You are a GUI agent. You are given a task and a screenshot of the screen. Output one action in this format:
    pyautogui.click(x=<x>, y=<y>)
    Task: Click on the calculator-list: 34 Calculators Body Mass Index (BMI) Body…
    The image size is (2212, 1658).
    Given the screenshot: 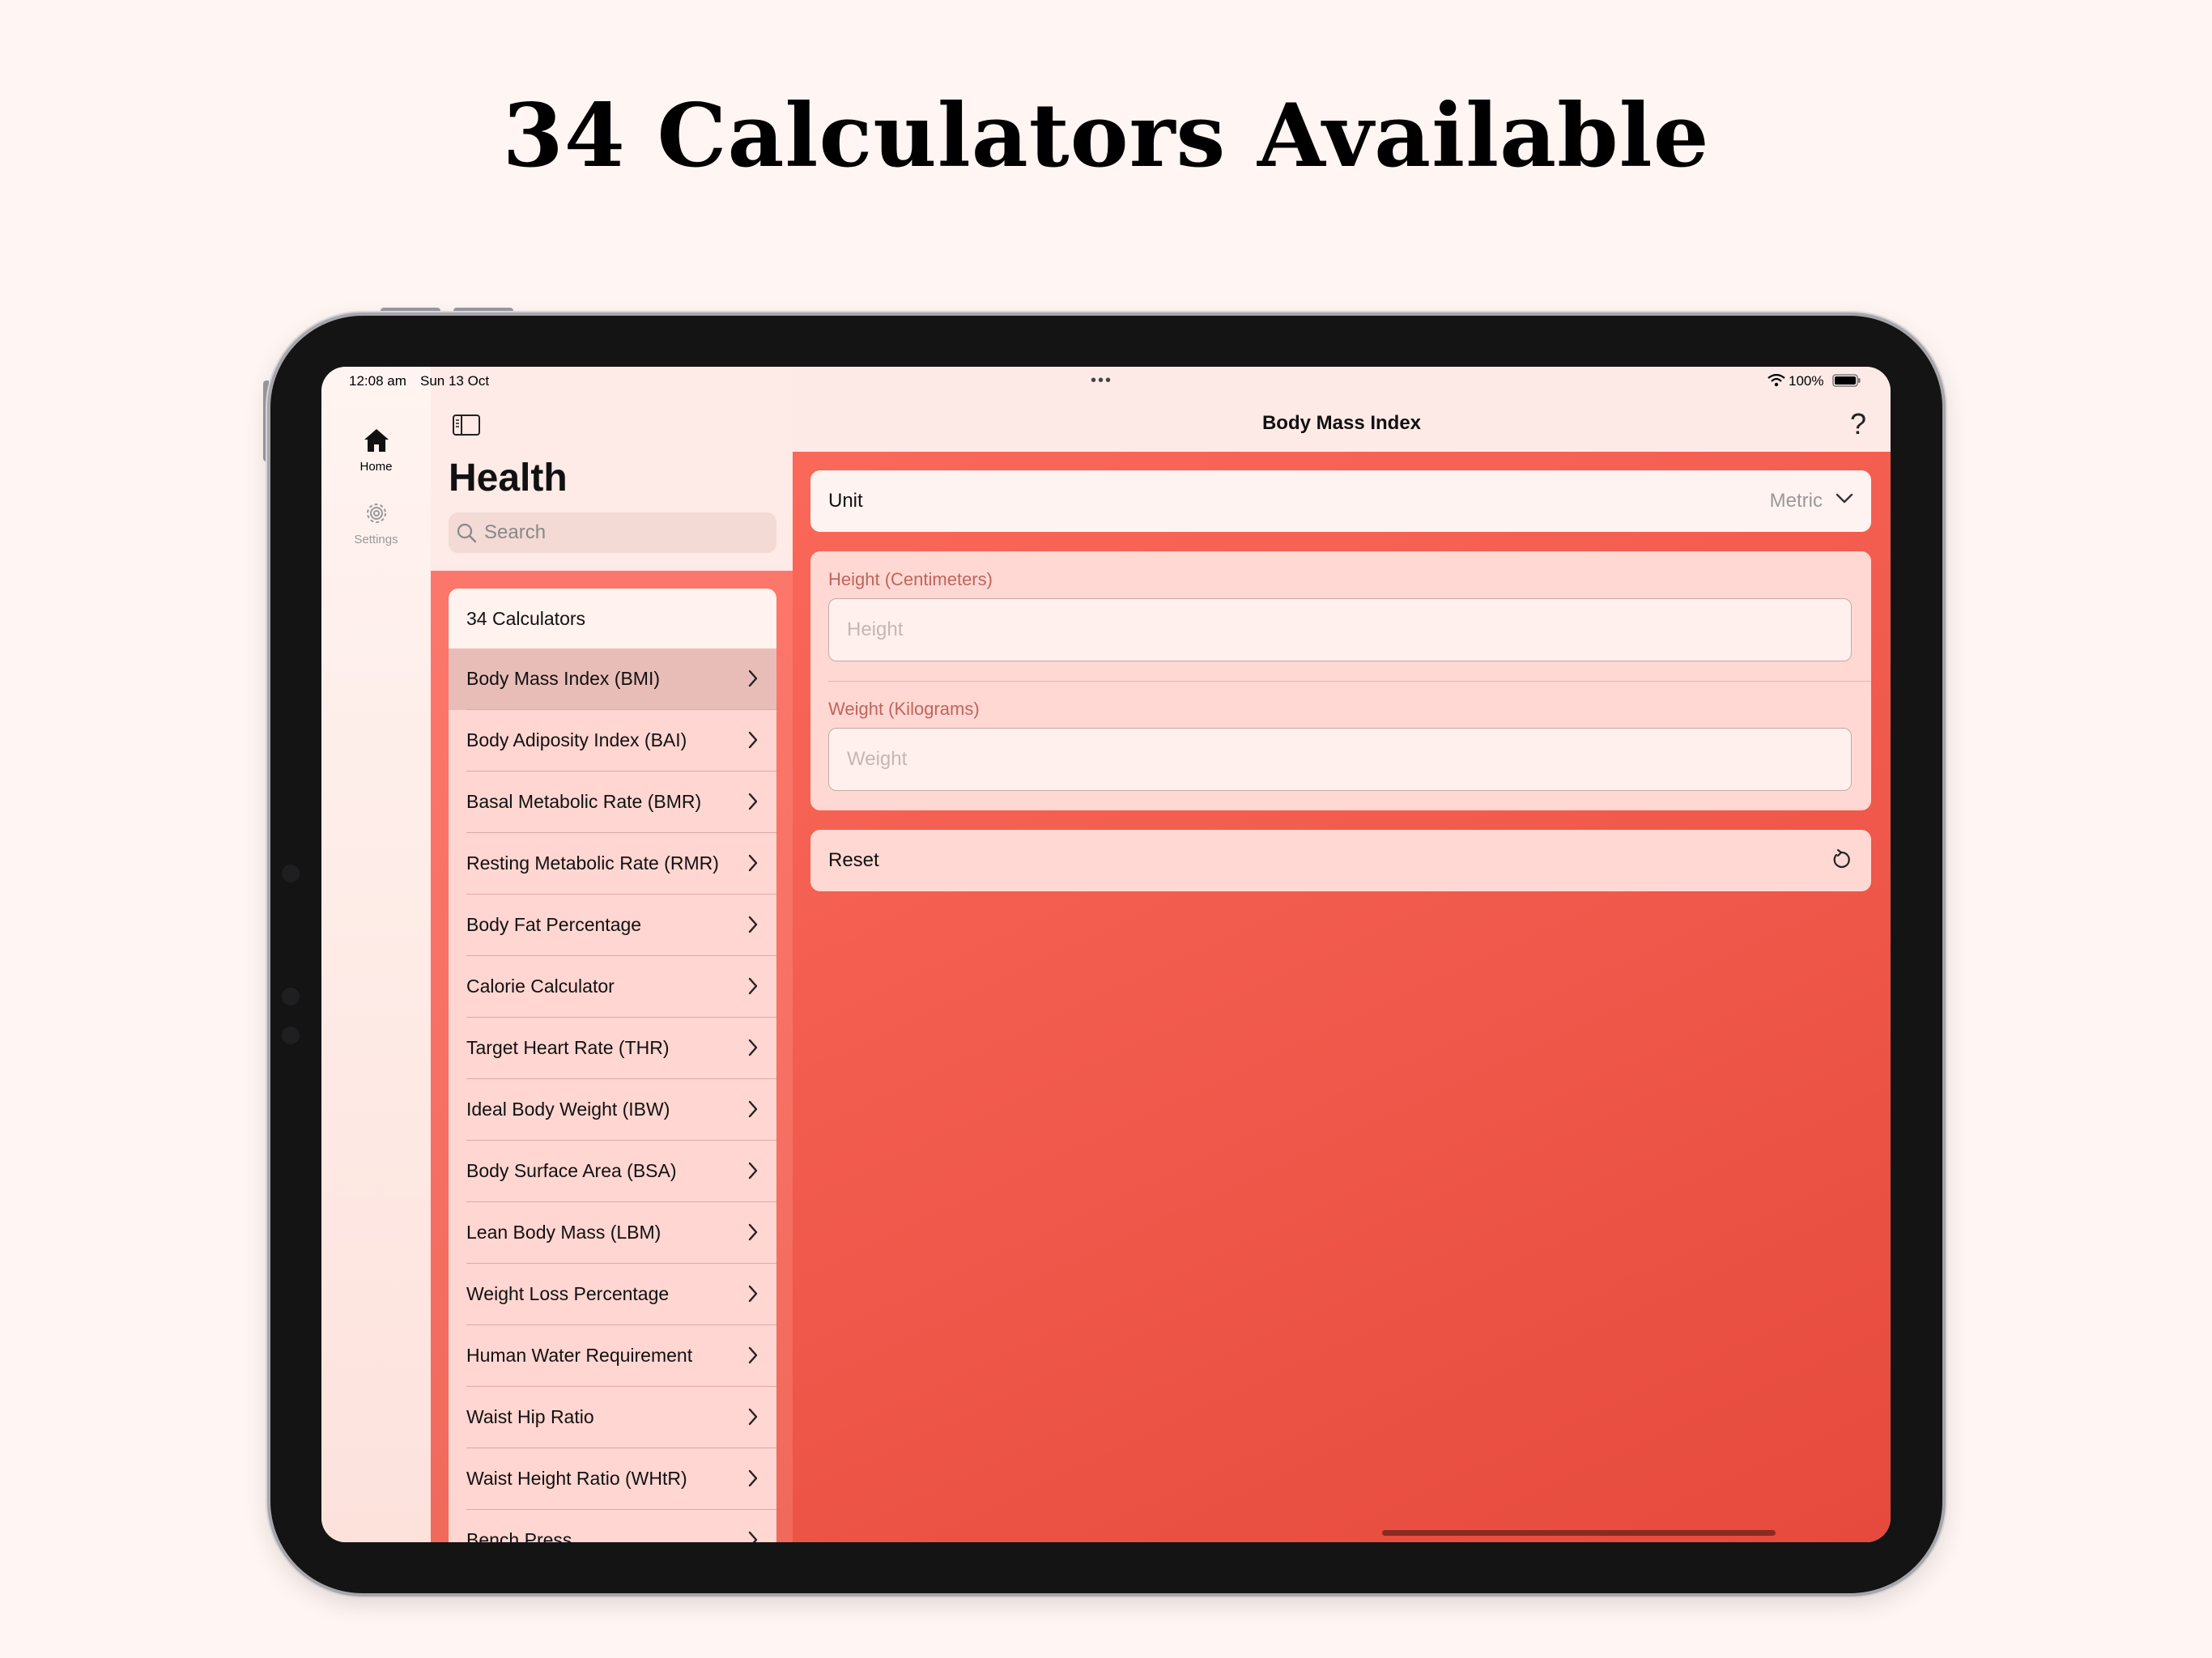 What is the action you would take?
    pyautogui.click(x=612, y=1065)
    